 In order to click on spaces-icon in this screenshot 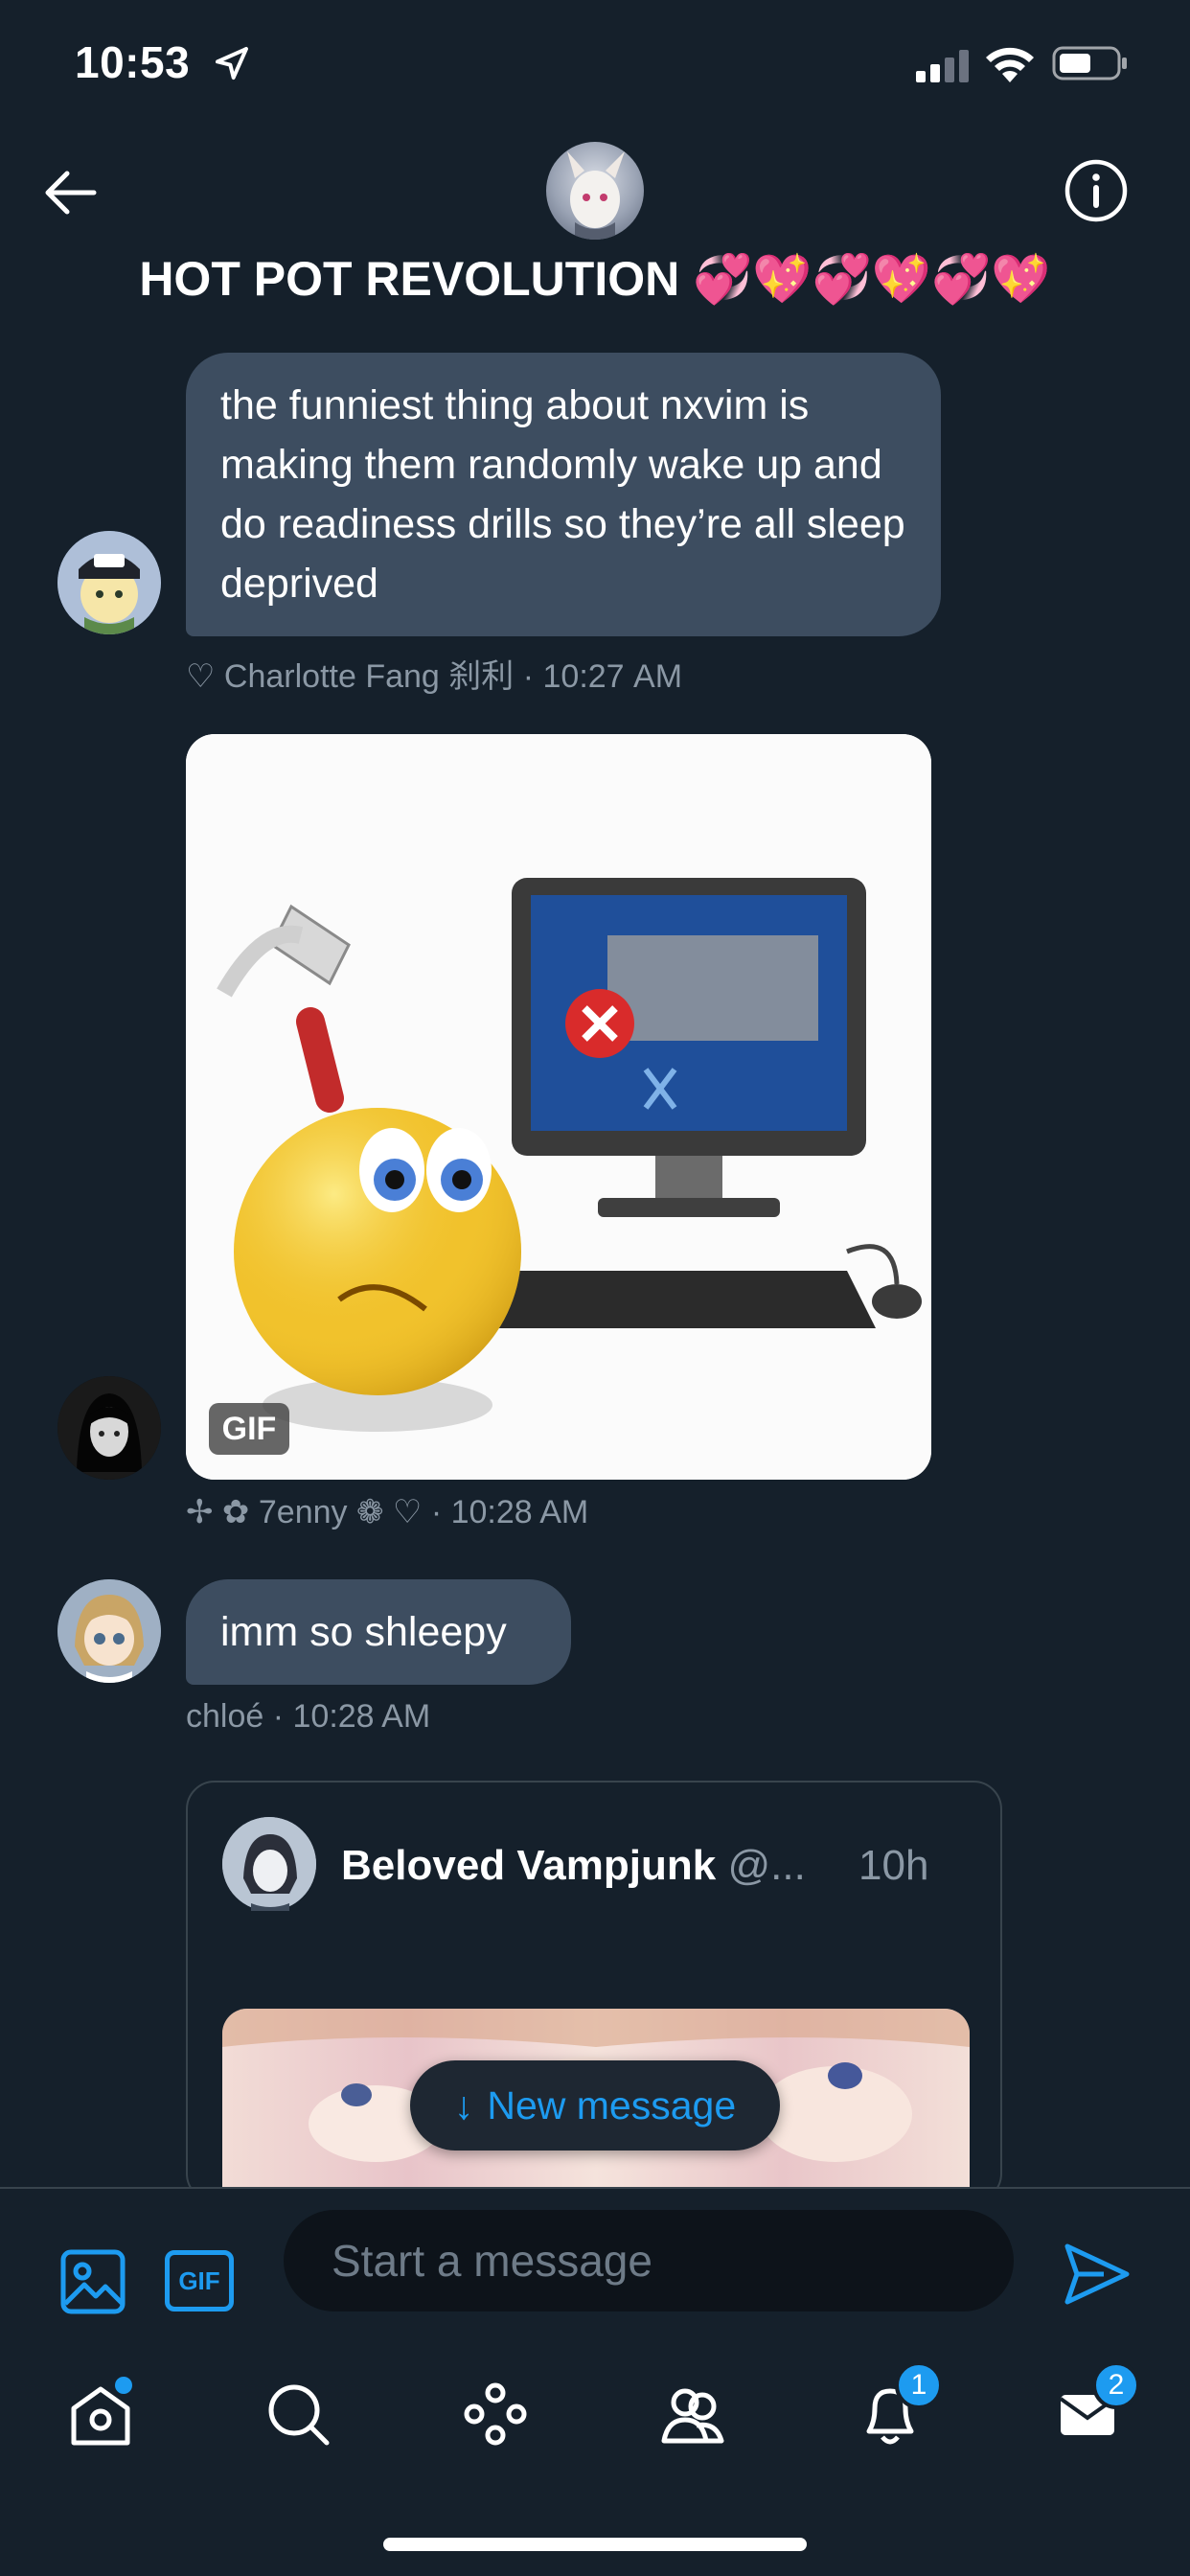, I will do `click(496, 2414)`.